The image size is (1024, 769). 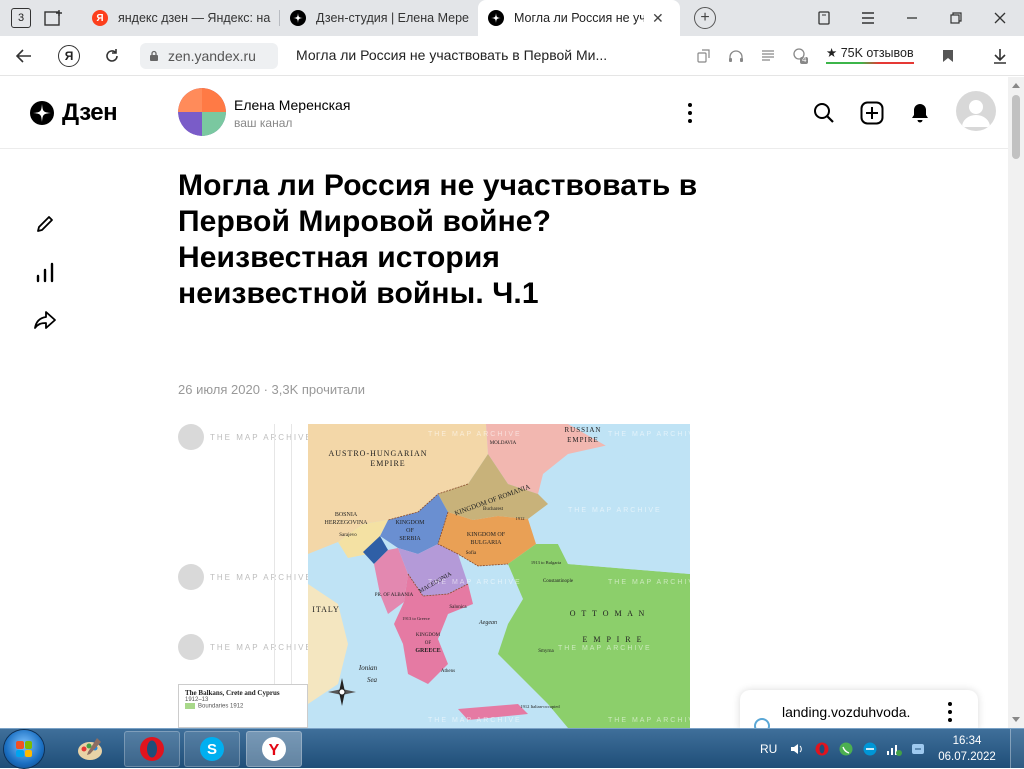 What do you see at coordinates (948, 56) in the screenshot?
I see `bookmark-icon` at bounding box center [948, 56].